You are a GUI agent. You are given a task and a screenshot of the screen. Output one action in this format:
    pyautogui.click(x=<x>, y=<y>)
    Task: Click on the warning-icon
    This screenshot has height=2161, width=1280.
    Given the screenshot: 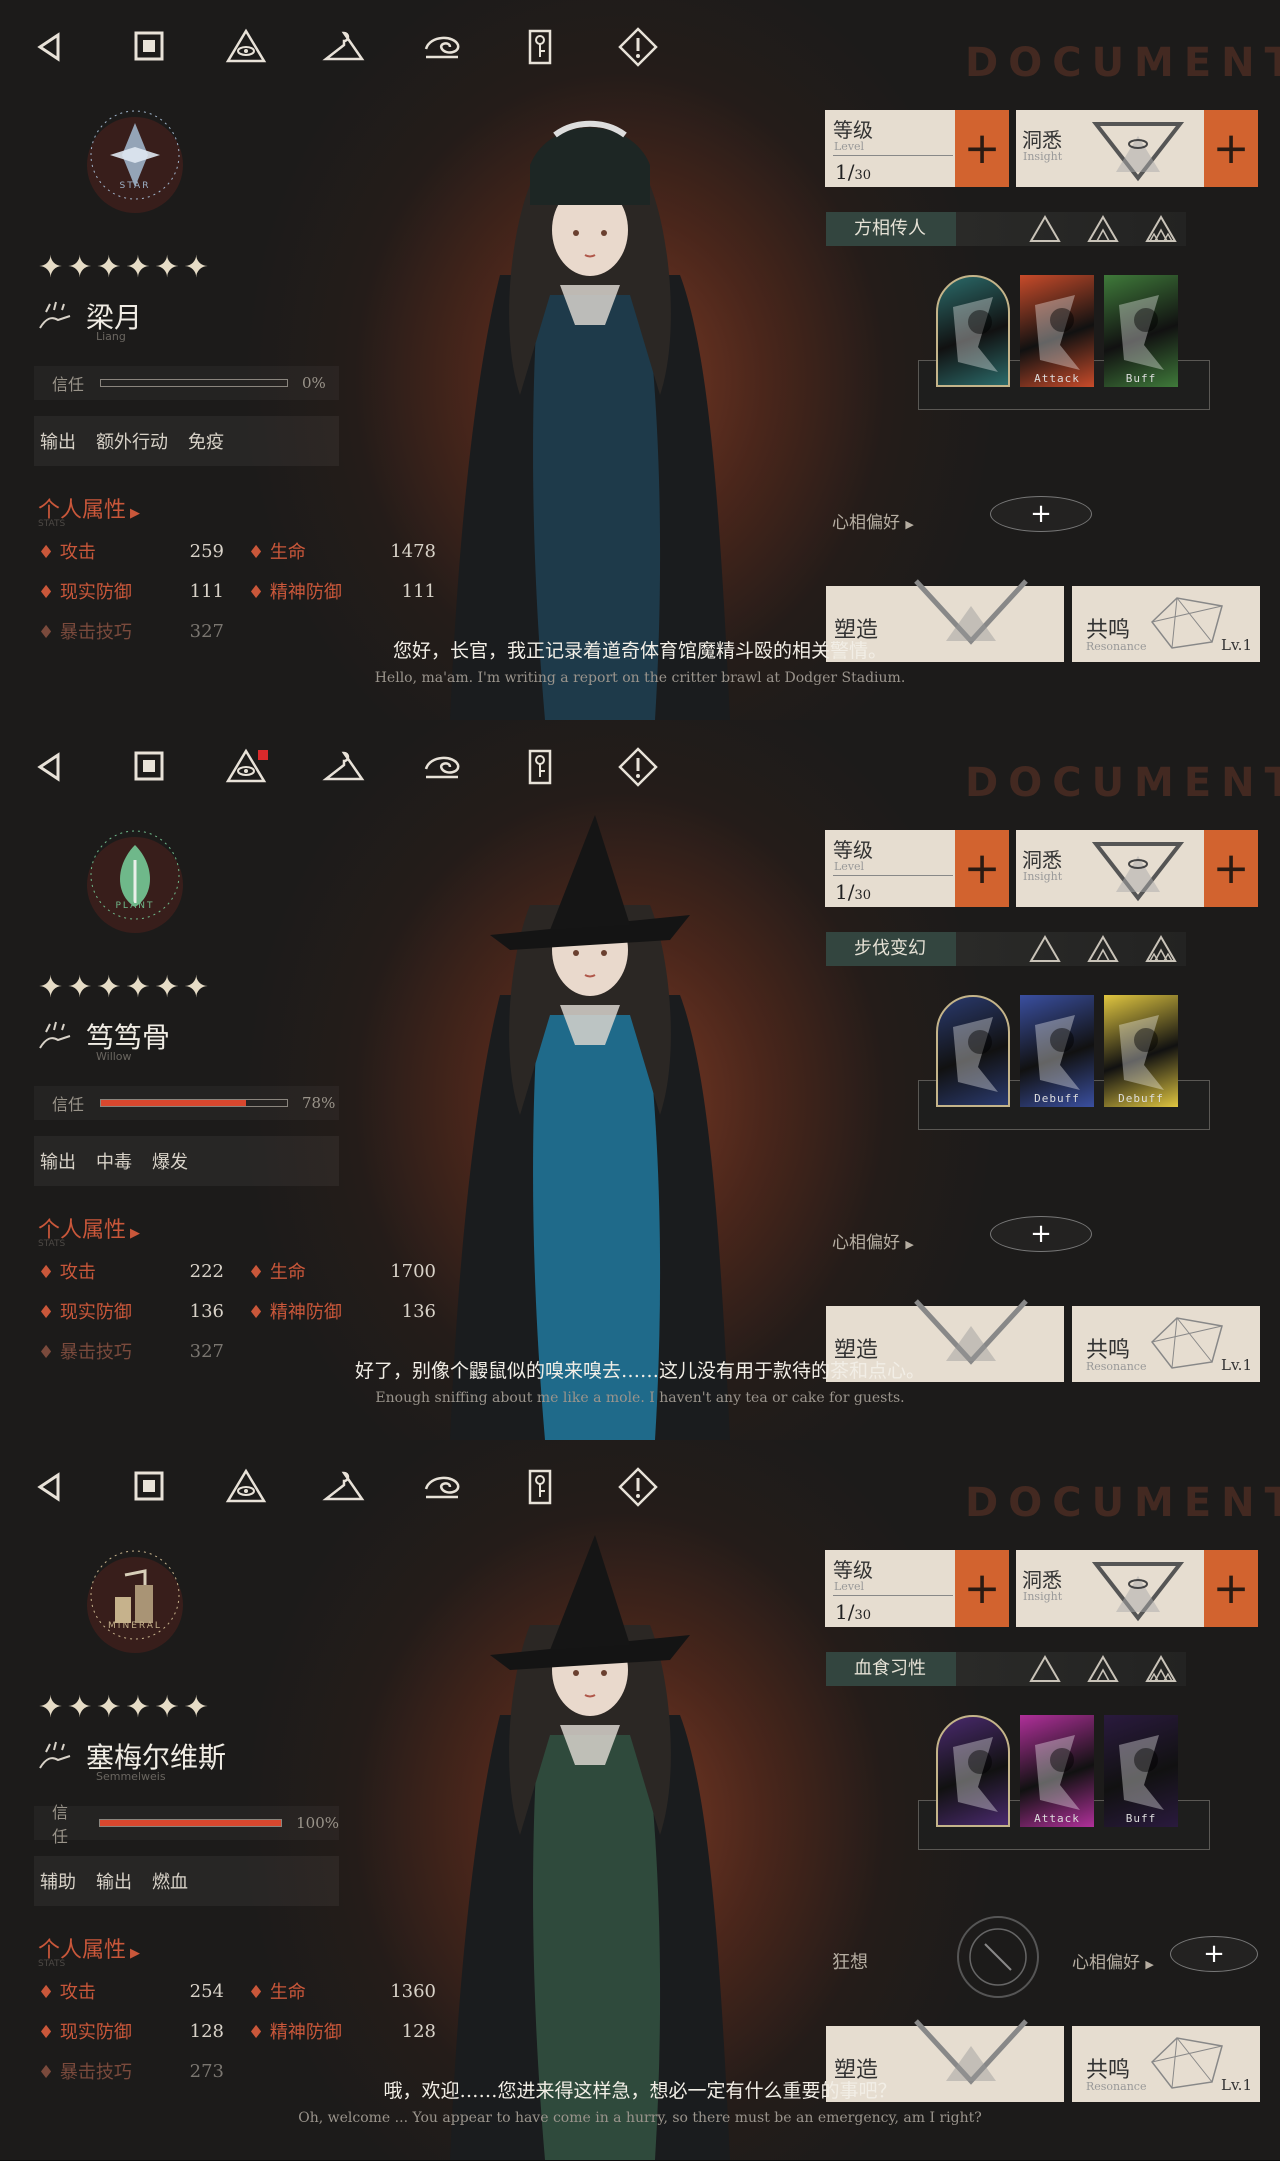 What is the action you would take?
    pyautogui.click(x=638, y=767)
    